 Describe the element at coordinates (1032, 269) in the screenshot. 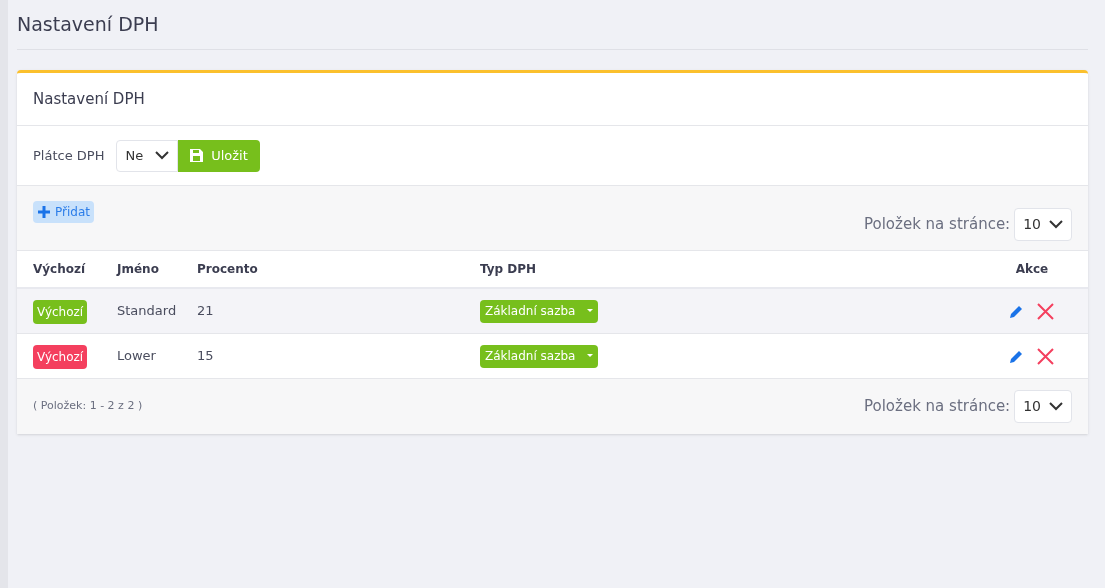

I see `column-header: Akce` at that location.